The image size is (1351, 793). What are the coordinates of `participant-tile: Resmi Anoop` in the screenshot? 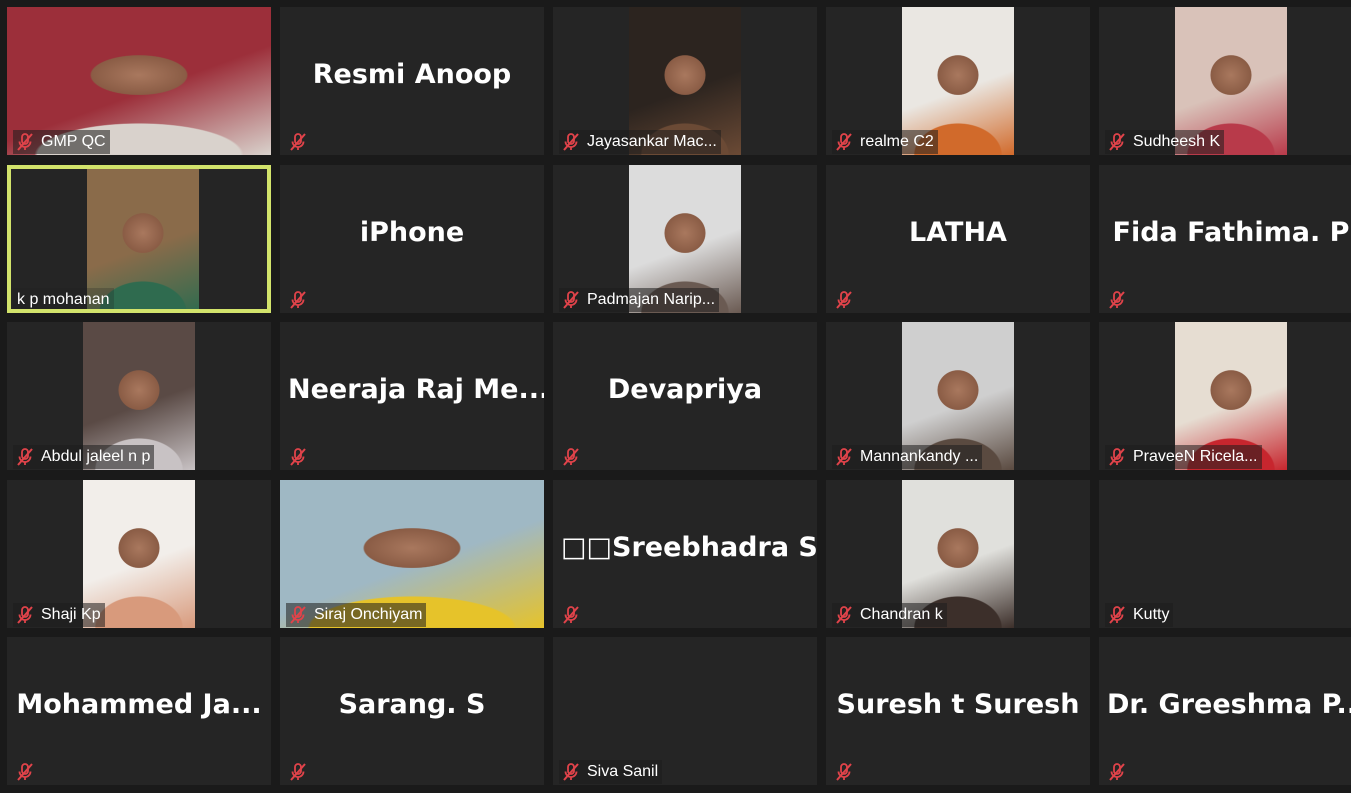 It's located at (412, 81).